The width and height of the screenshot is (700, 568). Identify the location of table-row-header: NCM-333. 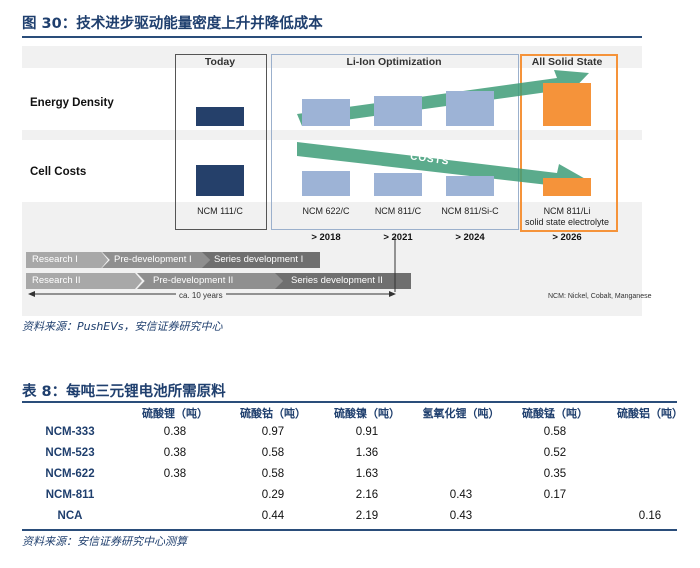
(70, 432).